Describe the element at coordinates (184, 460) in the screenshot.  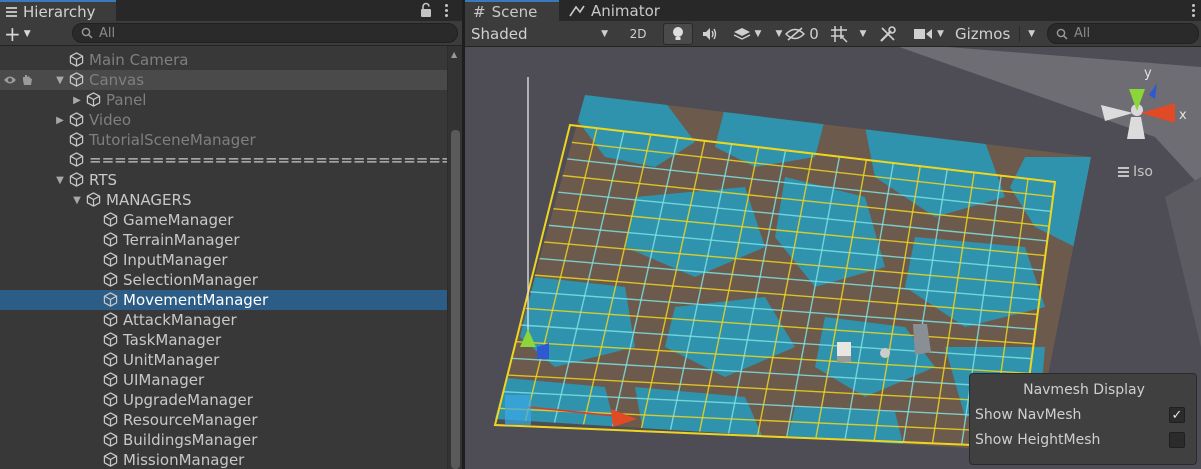
I see `hierarchy-row-label: MissionManager` at that location.